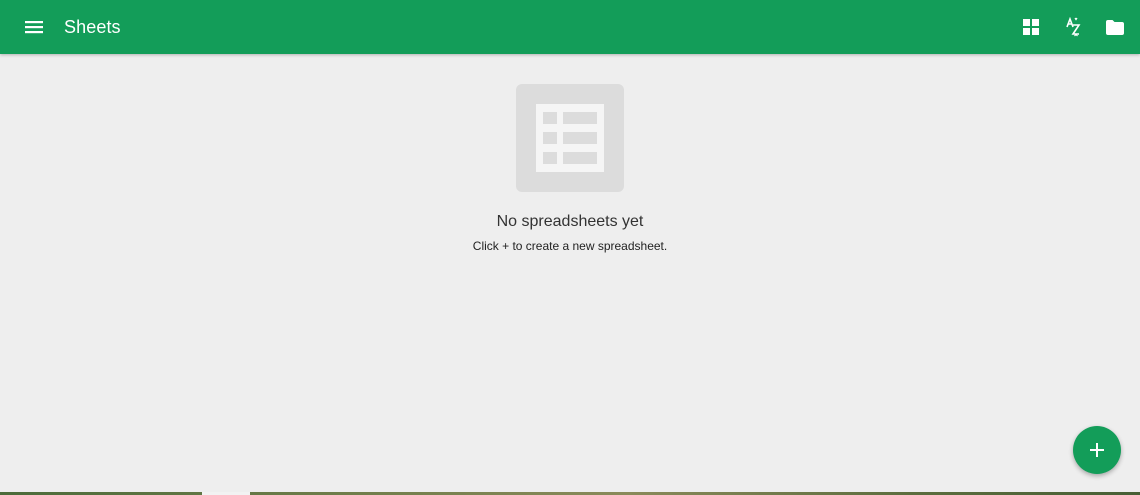 This screenshot has height=495, width=1140. I want to click on empty-state-graphic, so click(570, 138).